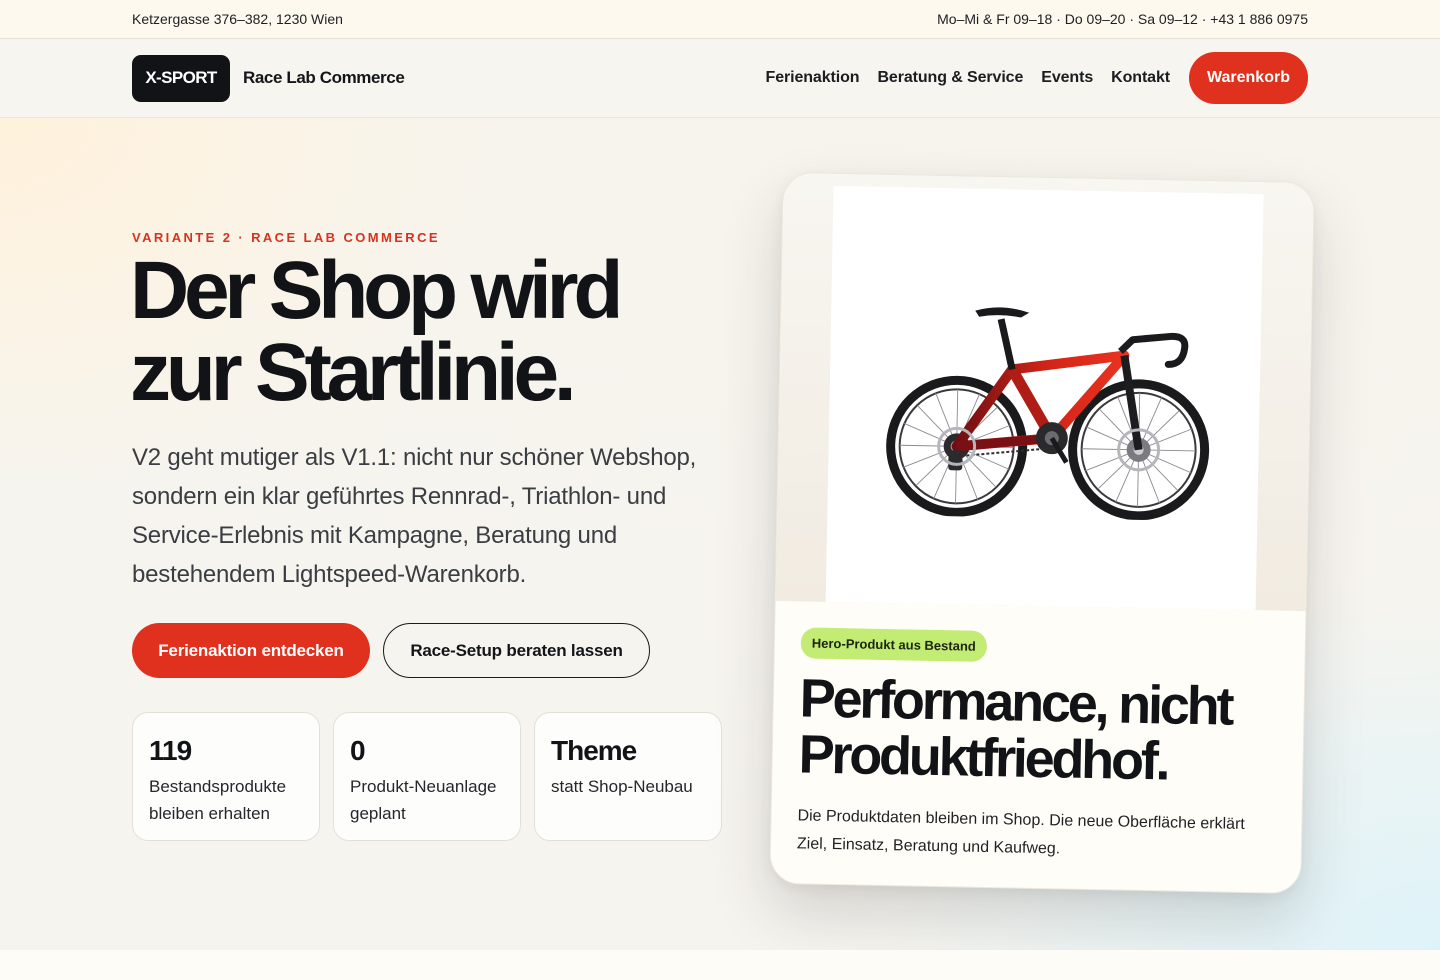 Image resolution: width=1440 pixels, height=980 pixels. I want to click on hero-headline-line-1: Der Shop wird, so click(376, 290).